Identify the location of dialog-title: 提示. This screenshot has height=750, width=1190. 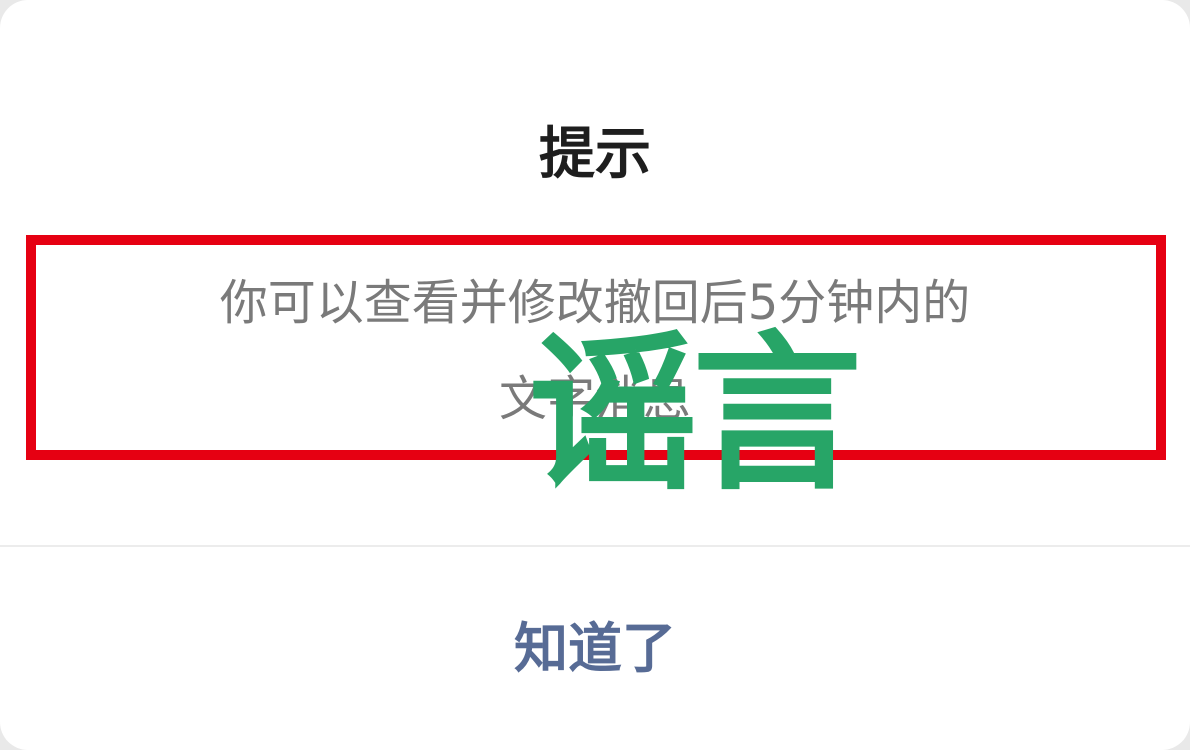
(595, 154).